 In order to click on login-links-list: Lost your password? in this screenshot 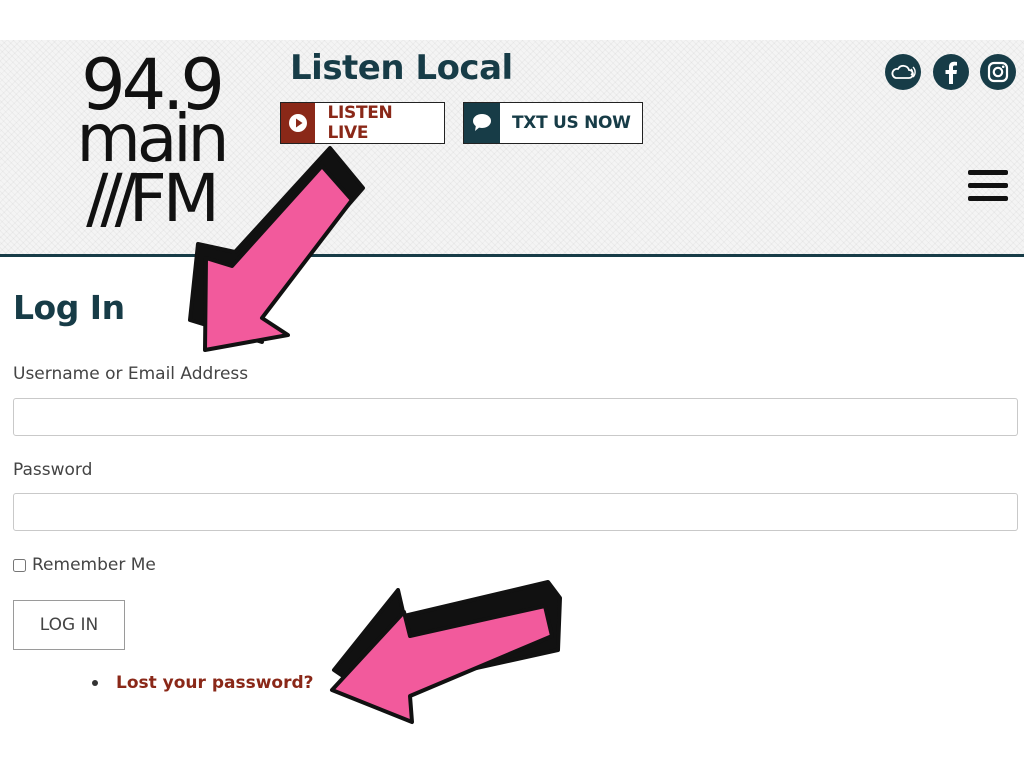, I will do `click(203, 683)`.